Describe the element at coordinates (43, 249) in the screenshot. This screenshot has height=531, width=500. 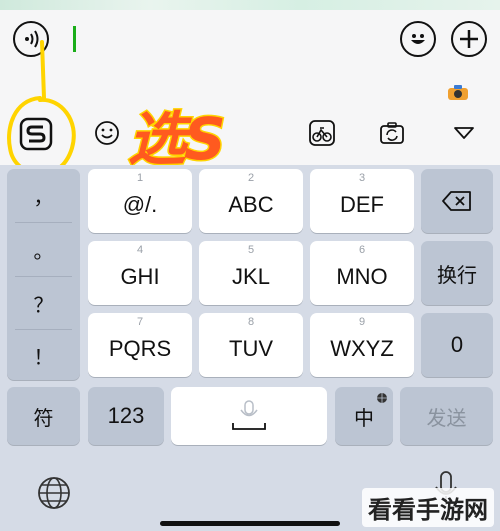
I see `punct-period: 。` at that location.